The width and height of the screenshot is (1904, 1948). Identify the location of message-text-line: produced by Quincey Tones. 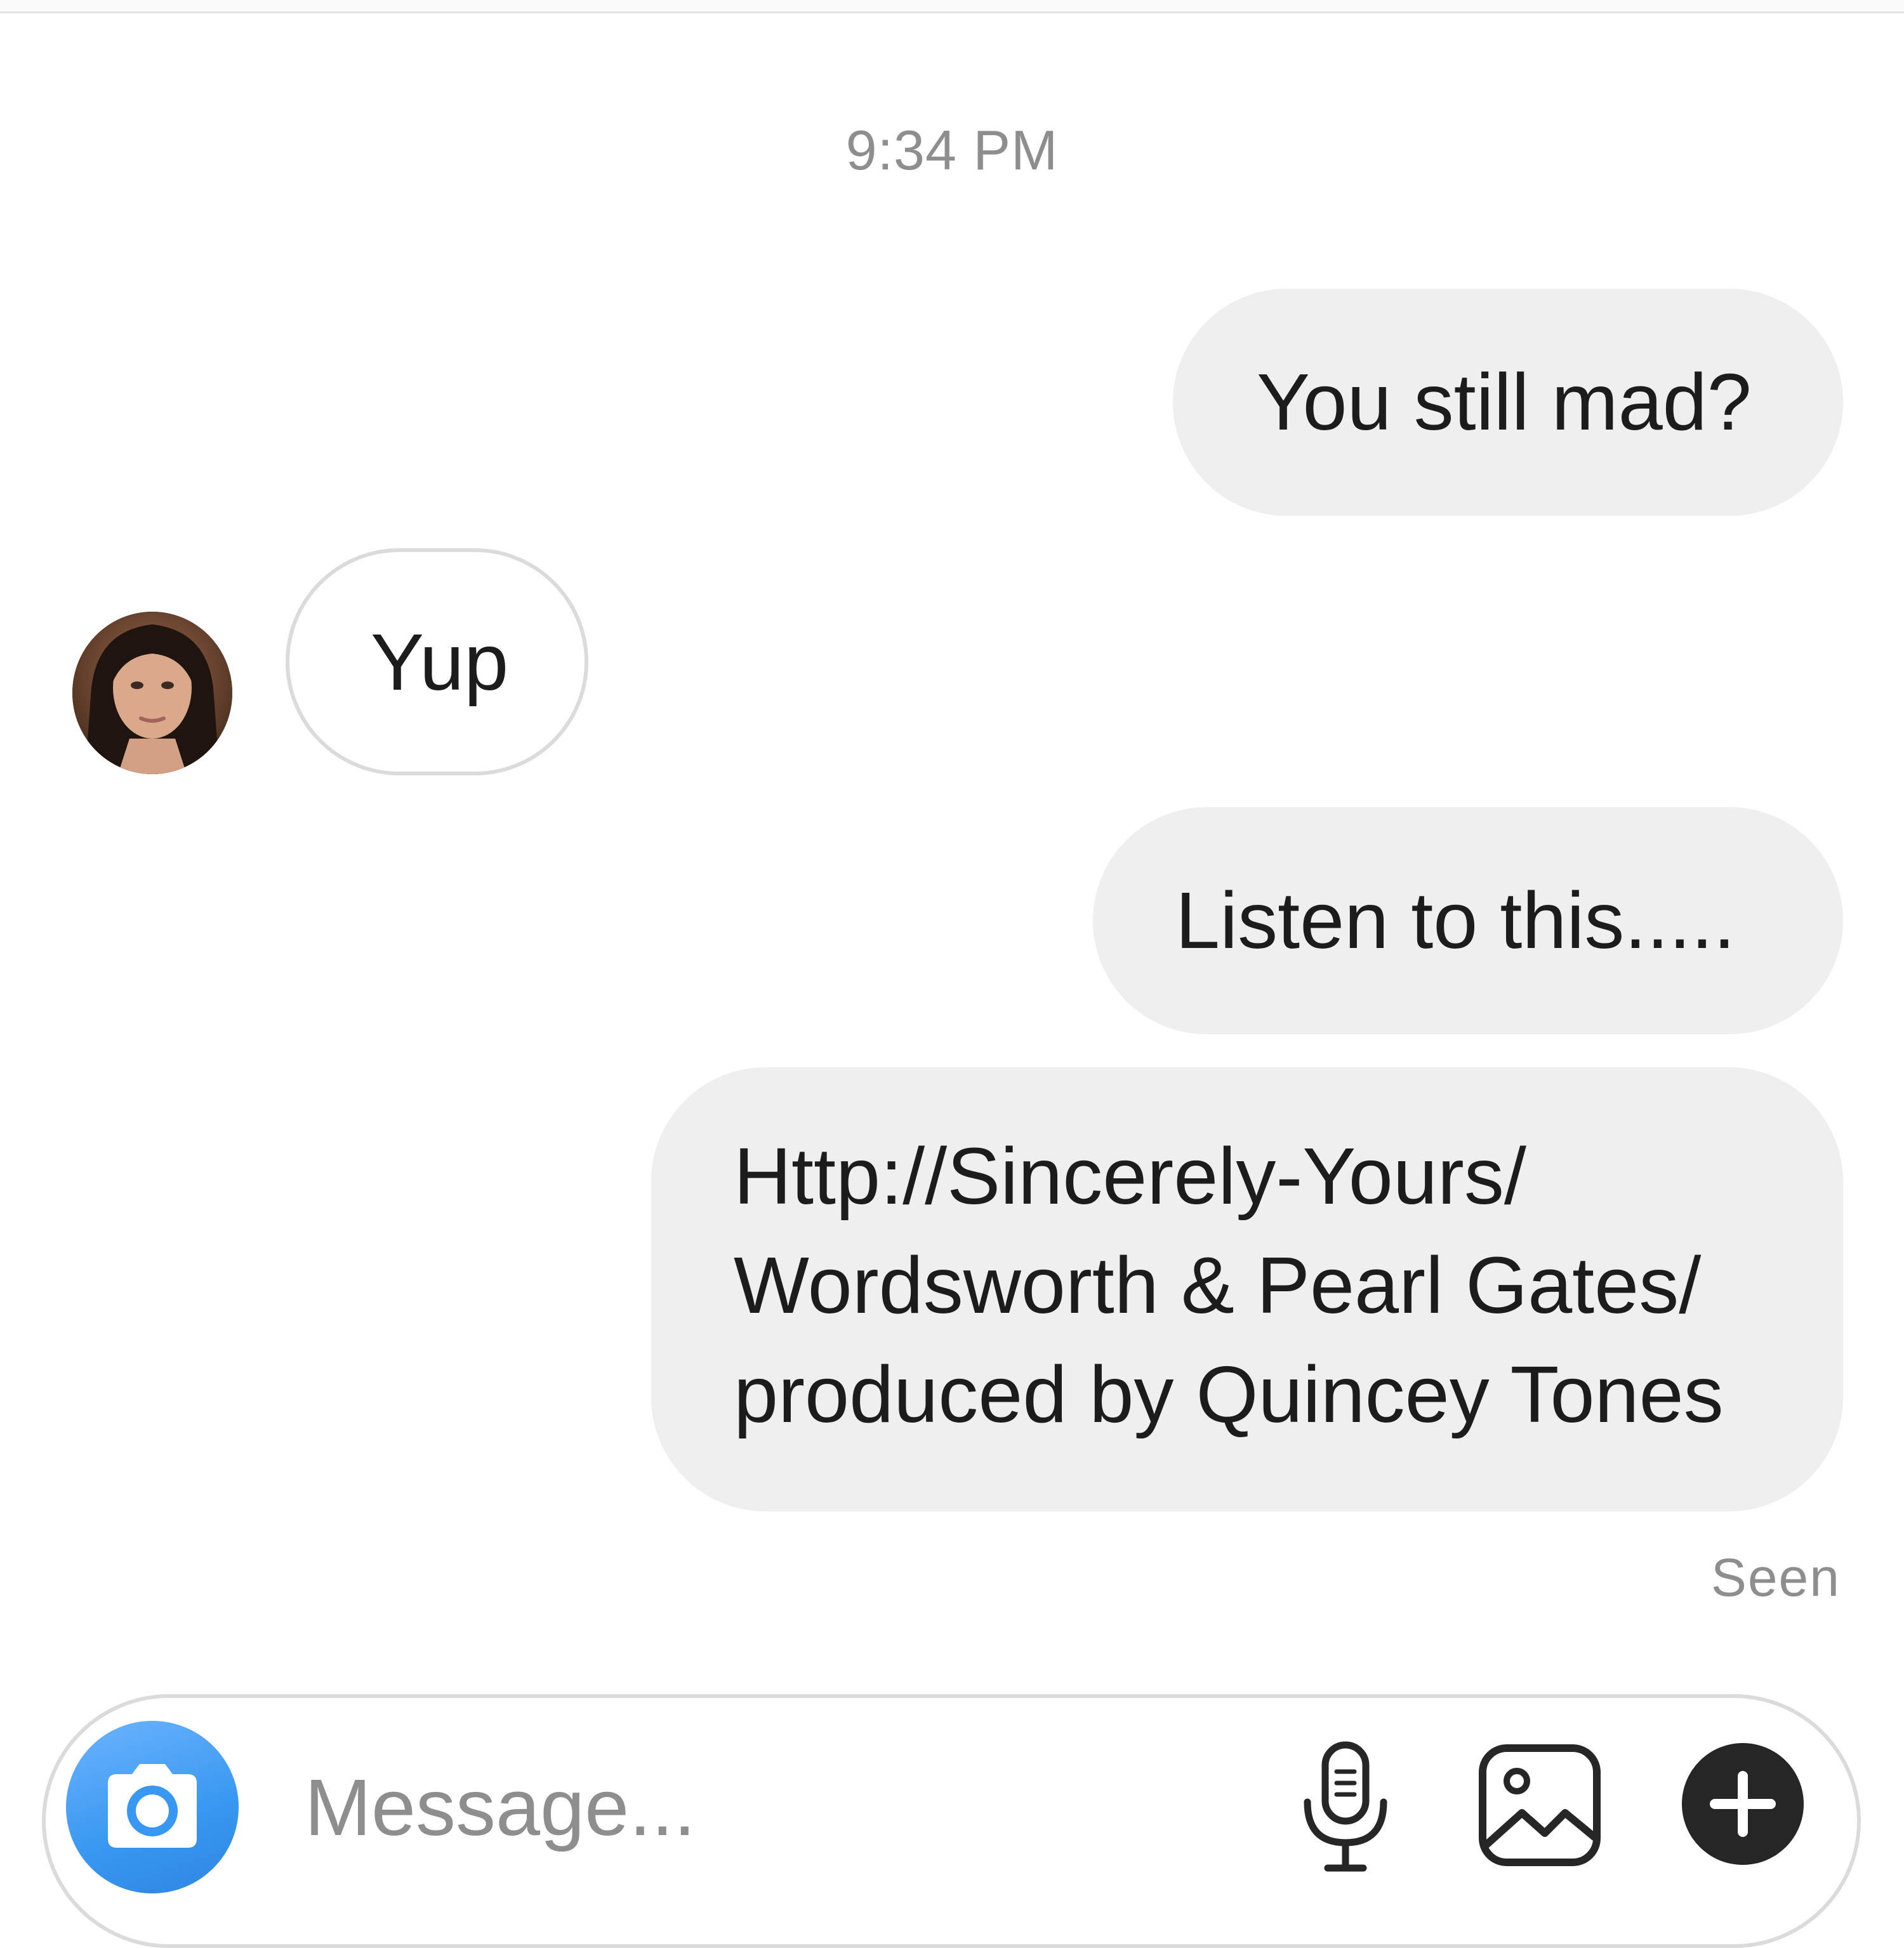
(1229, 1394).